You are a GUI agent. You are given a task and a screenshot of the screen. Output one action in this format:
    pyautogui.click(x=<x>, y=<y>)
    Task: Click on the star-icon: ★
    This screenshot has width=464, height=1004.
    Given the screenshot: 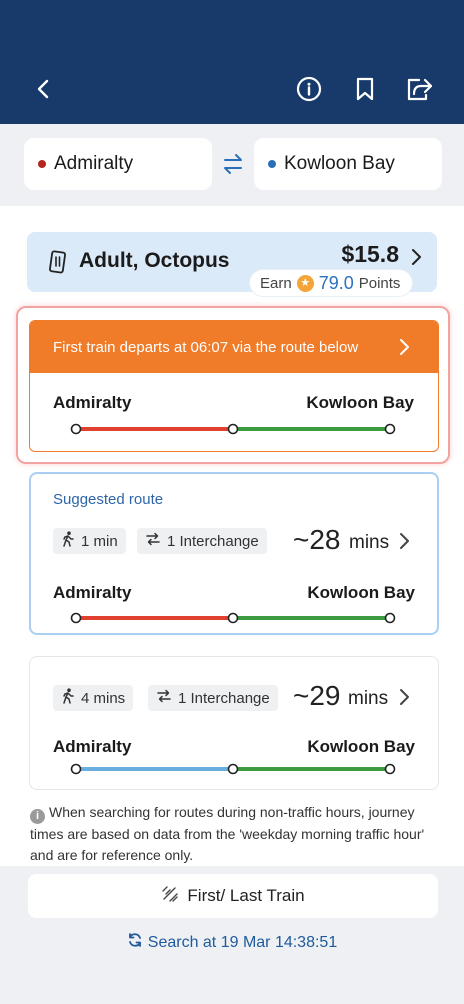 What is the action you would take?
    pyautogui.click(x=305, y=283)
    